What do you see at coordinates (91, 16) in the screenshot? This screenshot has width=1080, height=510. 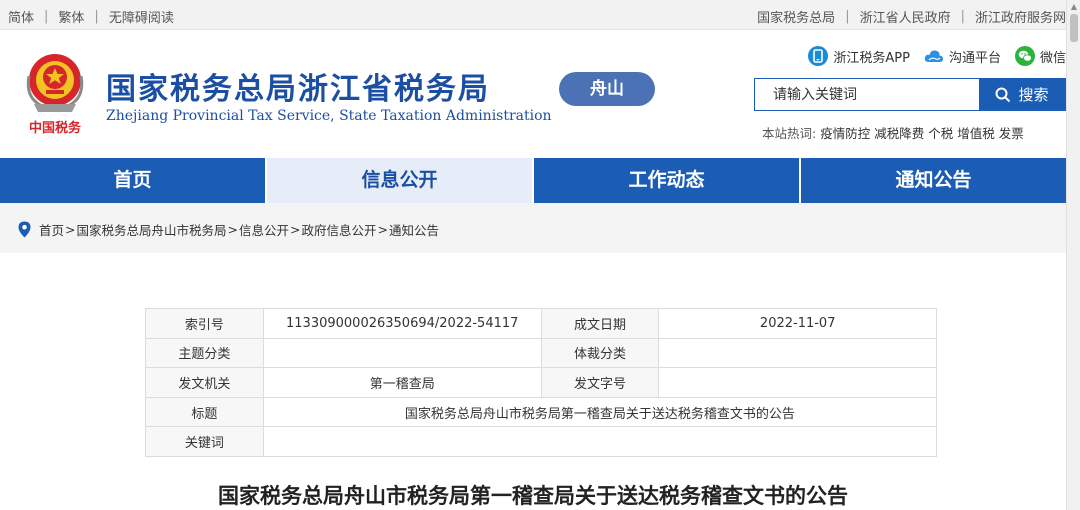 I see `language-switcher: 简体 | 繁体 | 无障碍阅读` at bounding box center [91, 16].